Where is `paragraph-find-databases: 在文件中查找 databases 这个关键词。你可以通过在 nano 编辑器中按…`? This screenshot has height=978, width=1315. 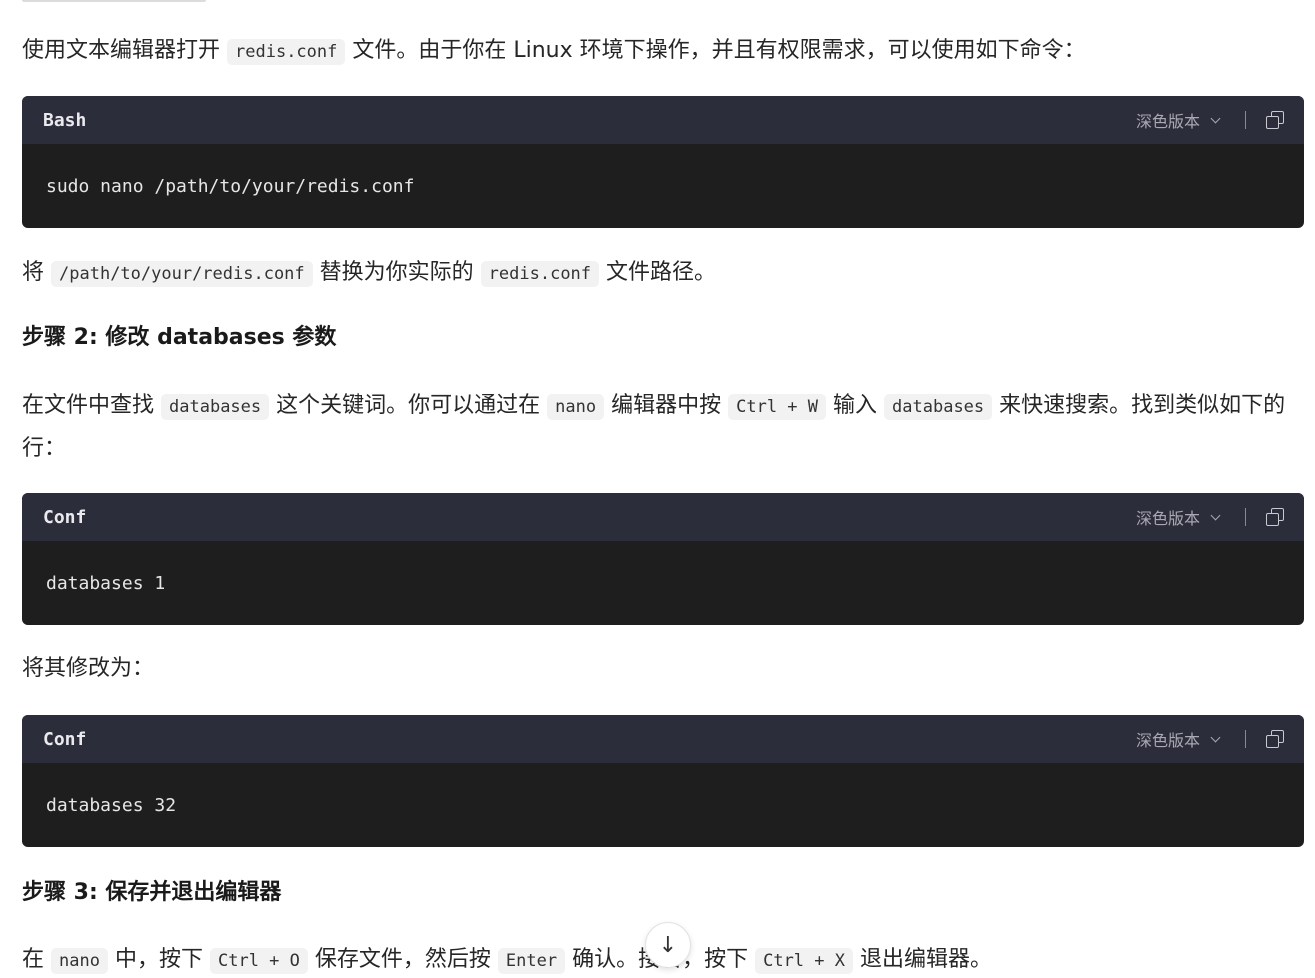 paragraph-find-databases: 在文件中查找 databases 这个关键词。你可以通过在 nano 编辑器中按… is located at coordinates (663, 427).